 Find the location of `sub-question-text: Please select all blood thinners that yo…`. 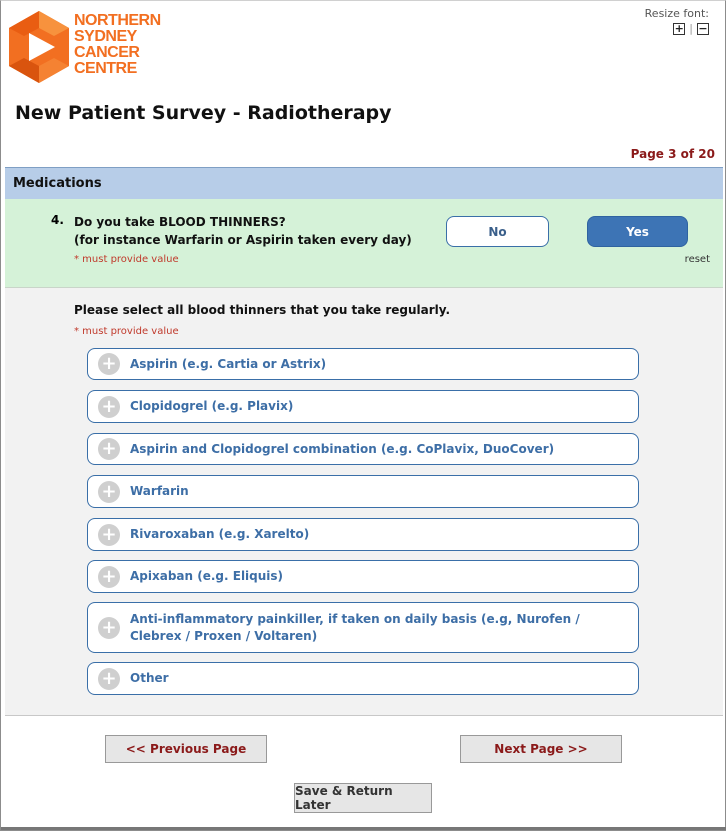

sub-question-text: Please select all blood thinners that yo… is located at coordinates (262, 310).